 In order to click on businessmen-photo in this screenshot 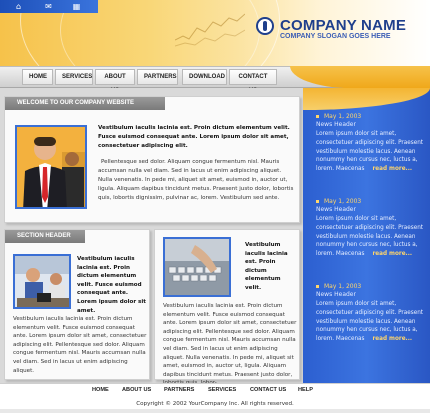, I will do `click(51, 167)`.